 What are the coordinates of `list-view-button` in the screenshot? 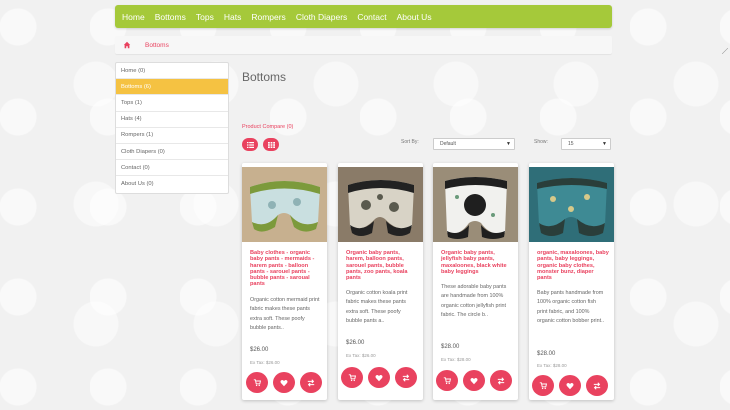 It's located at (250, 144).